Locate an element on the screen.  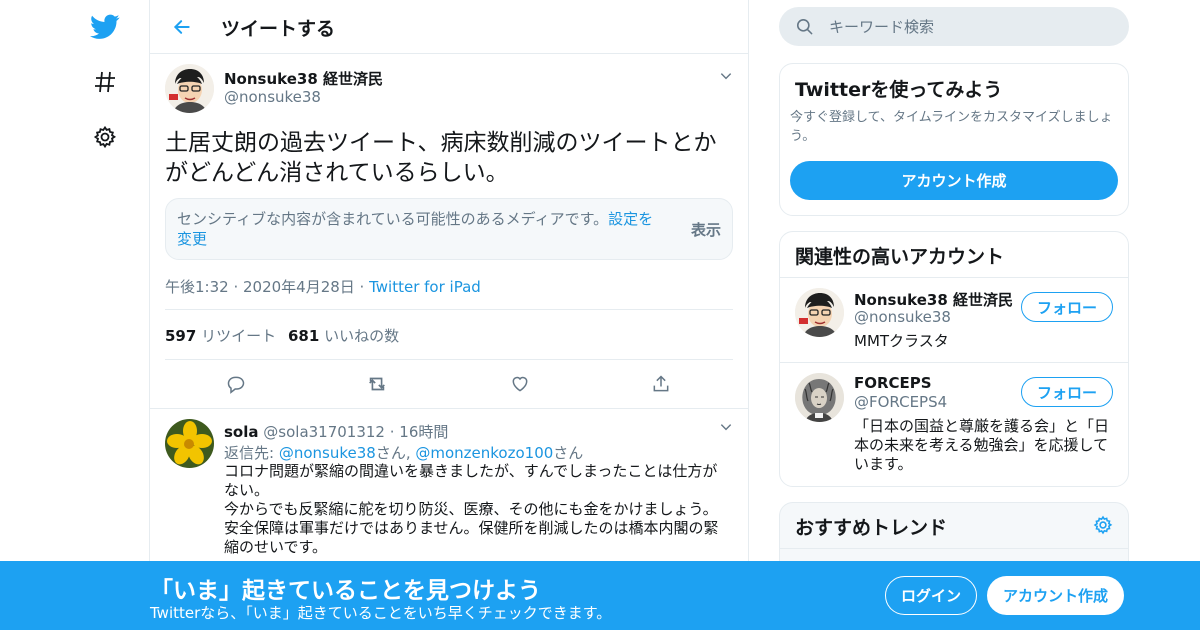
login-button: ログイン is located at coordinates (931, 595).